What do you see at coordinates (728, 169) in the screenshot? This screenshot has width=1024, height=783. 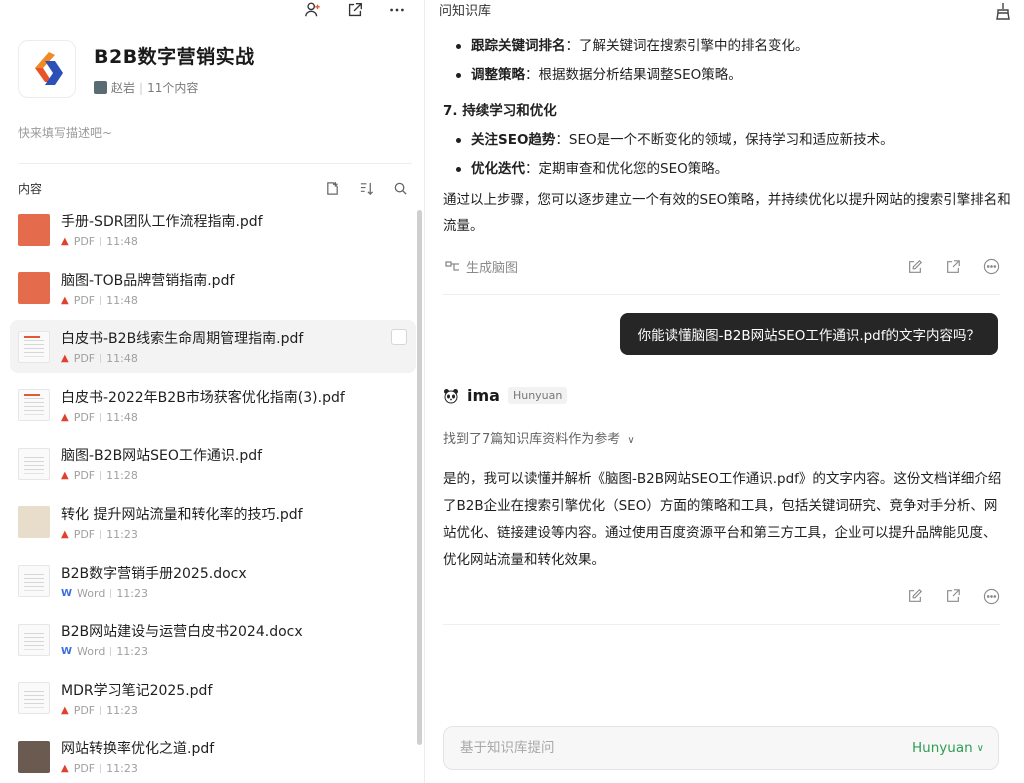 I see `answer-bullet: 优化迭代：定期审查和优化您的SEO策略。` at bounding box center [728, 169].